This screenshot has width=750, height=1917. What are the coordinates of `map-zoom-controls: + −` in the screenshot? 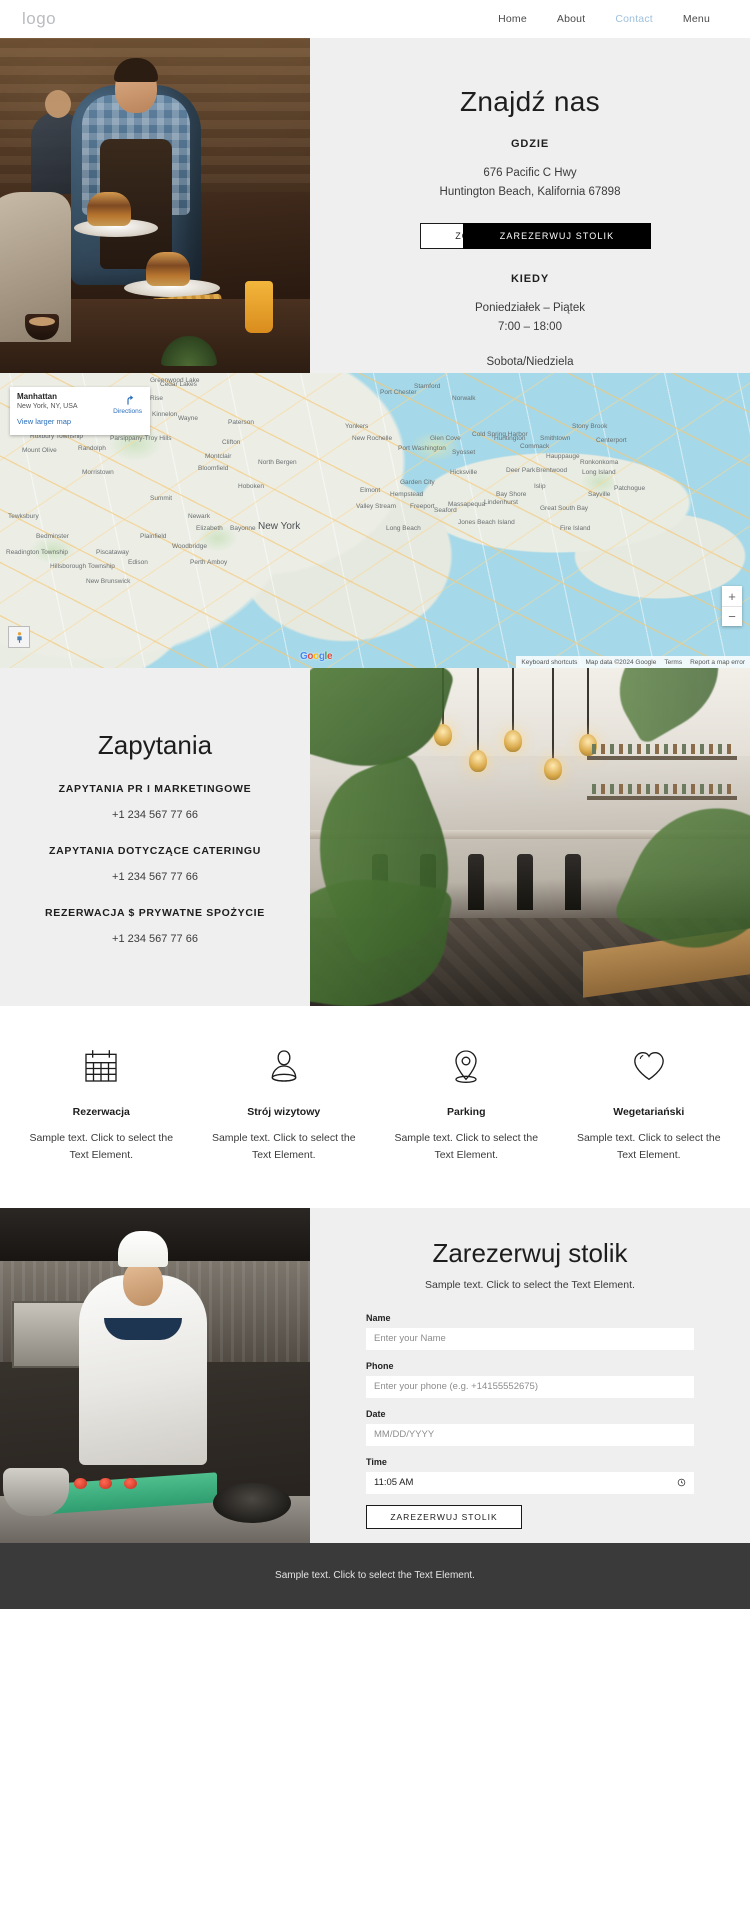 It's located at (732, 606).